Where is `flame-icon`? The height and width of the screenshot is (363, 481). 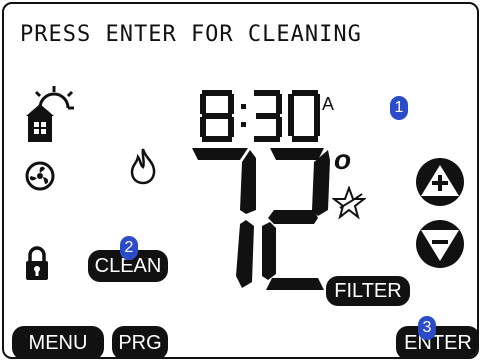 flame-icon is located at coordinates (143, 166).